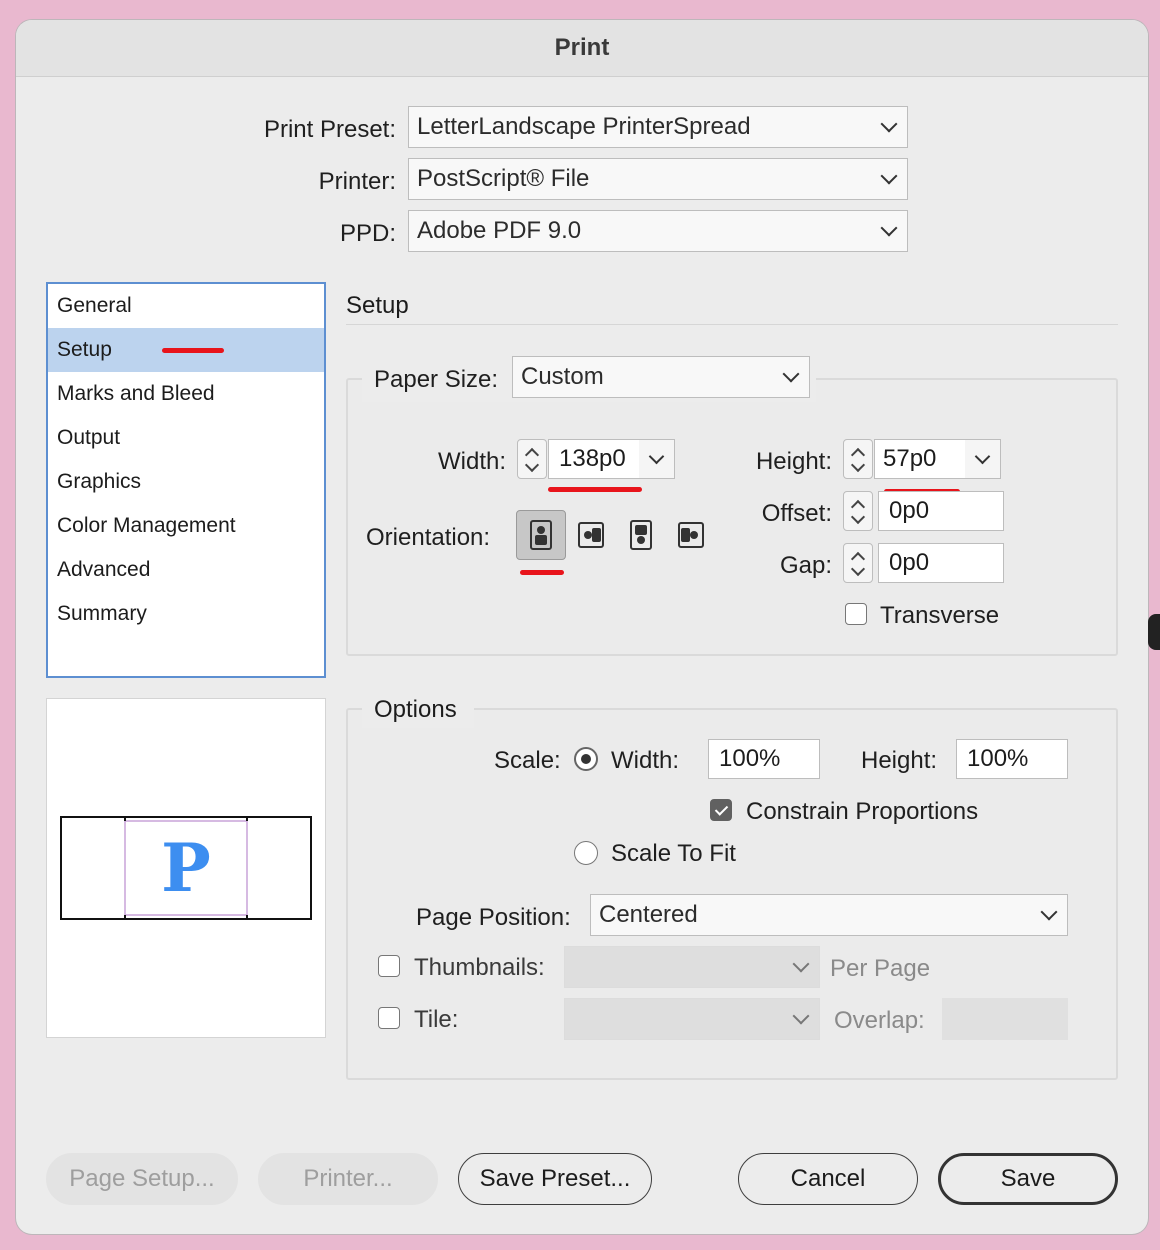  I want to click on reverse-portrait-icon, so click(641, 535).